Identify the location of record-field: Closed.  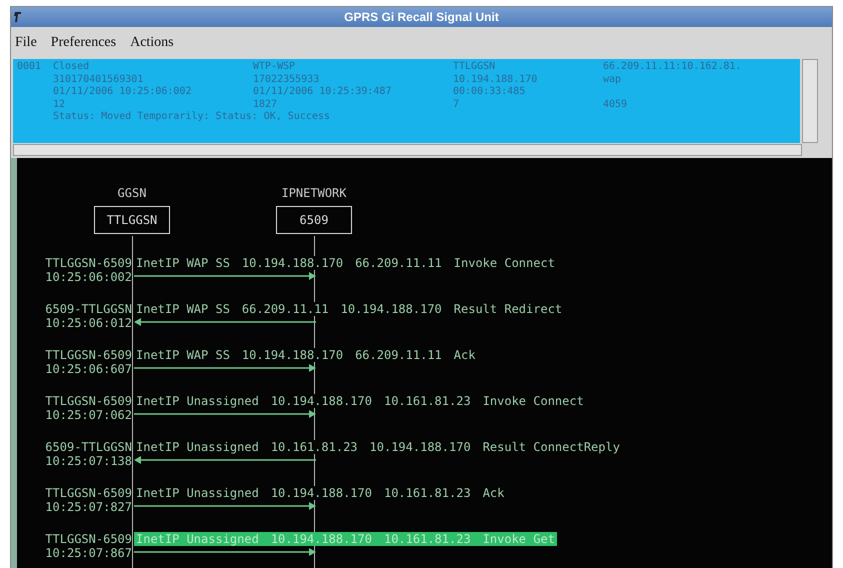
(153, 67).